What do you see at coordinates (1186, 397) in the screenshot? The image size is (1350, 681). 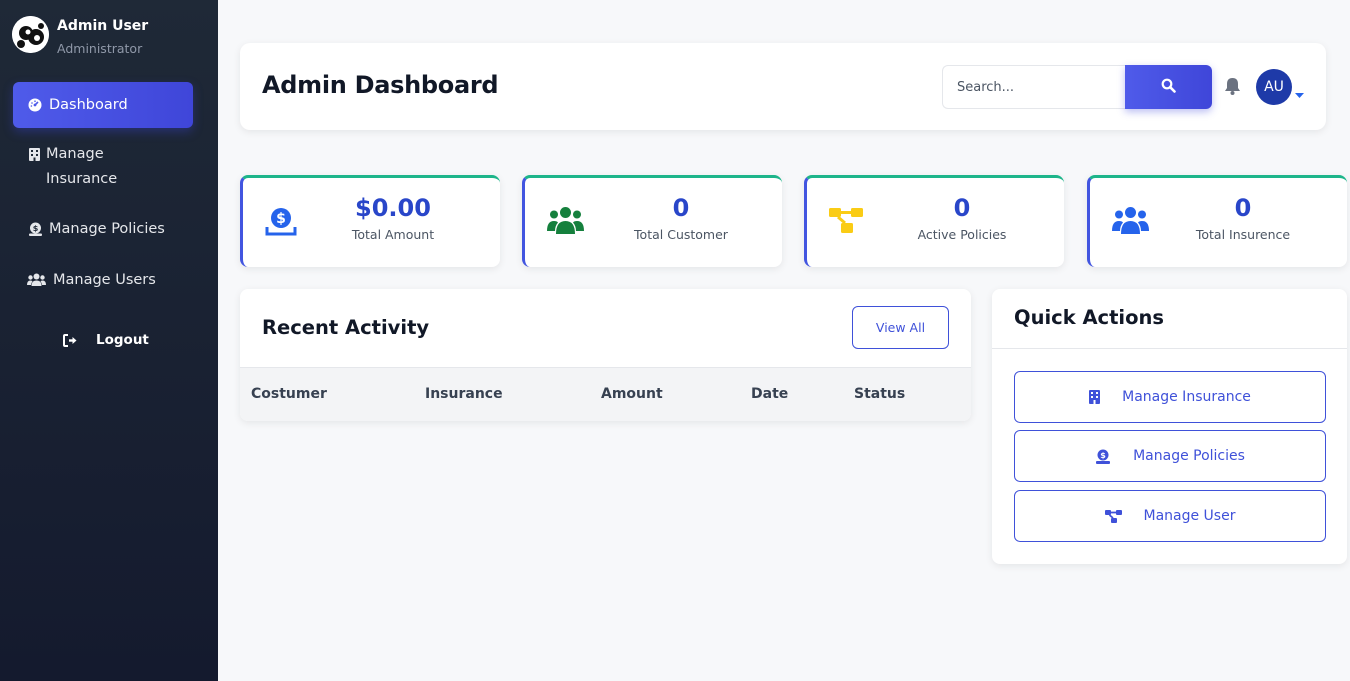 I see `quick-action-label: Manage Insurance` at bounding box center [1186, 397].